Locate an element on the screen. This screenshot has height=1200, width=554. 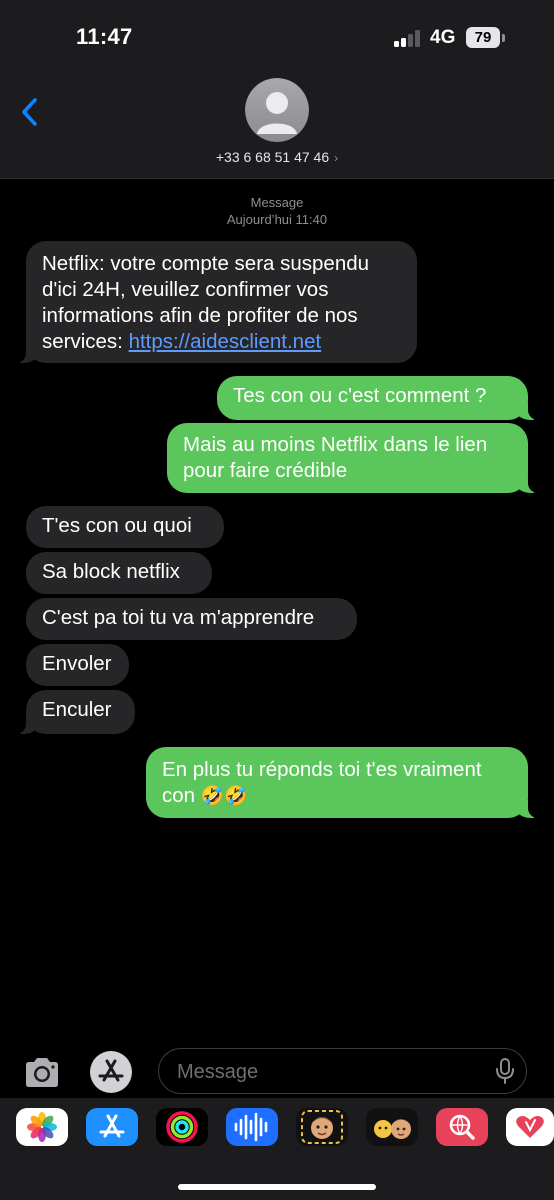
outgoing-message: Tes con ou c'est comment ? is located at coordinates (377, 398).